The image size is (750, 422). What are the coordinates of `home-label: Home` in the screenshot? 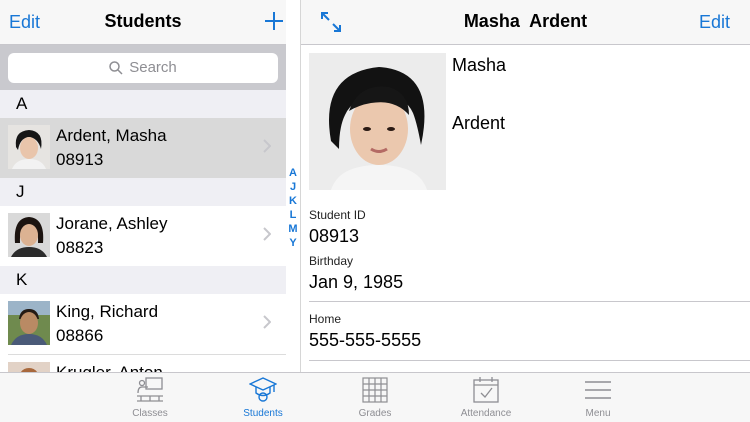 It's located at (325, 319).